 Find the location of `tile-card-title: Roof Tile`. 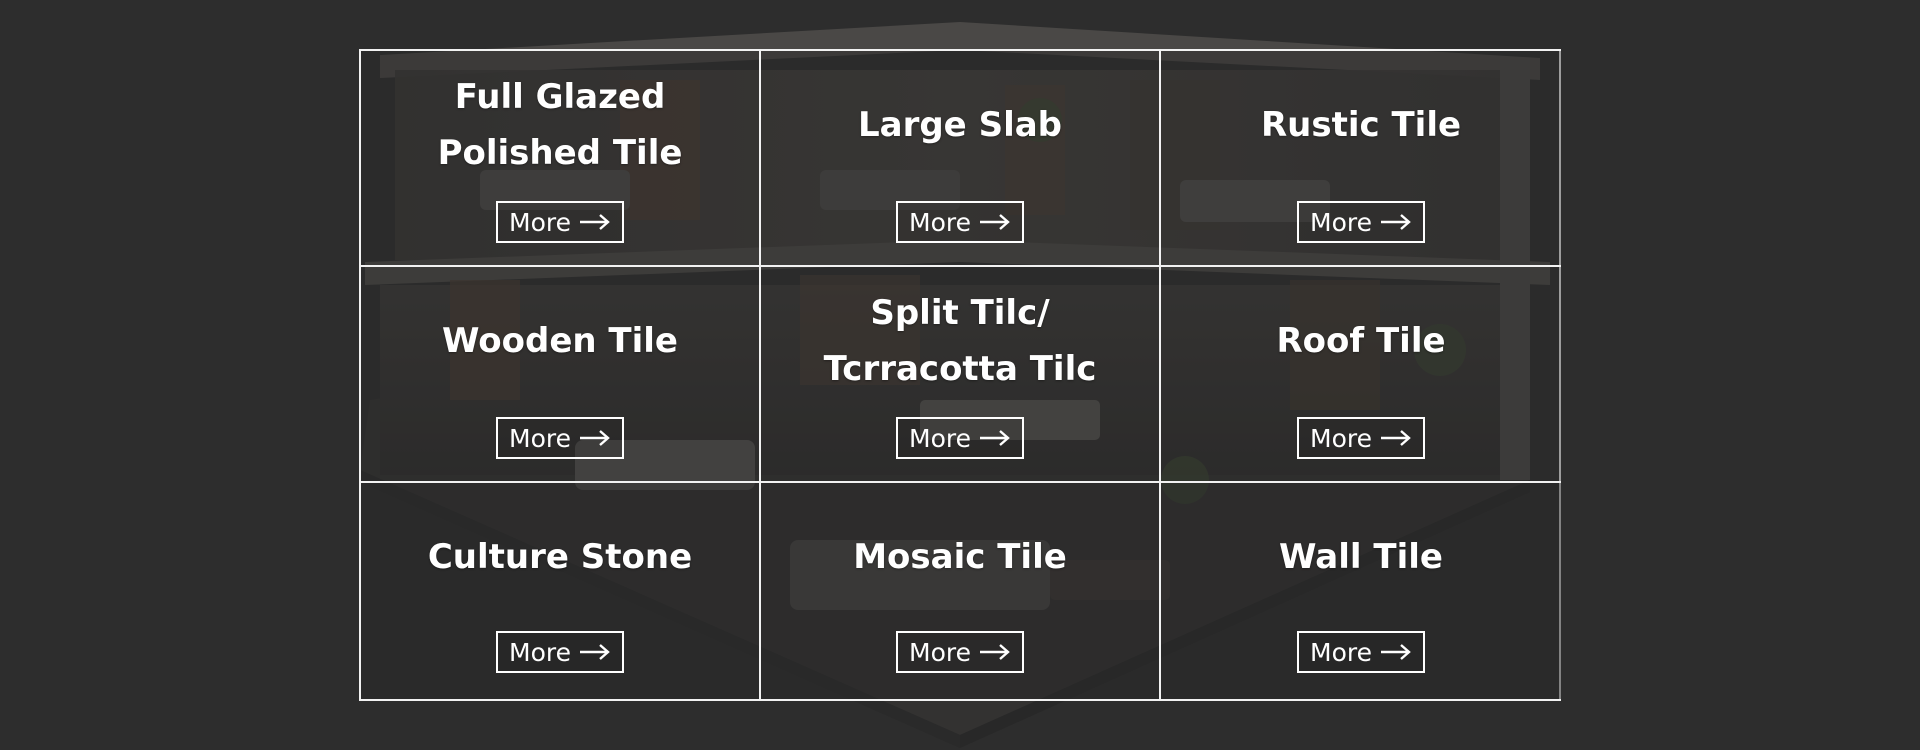

tile-card-title: Roof Tile is located at coordinates (1361, 341).